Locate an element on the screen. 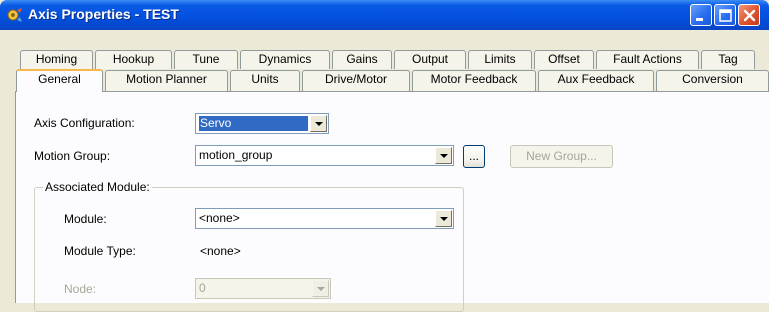 The height and width of the screenshot is (312, 769). tab-limits: Limits is located at coordinates (500, 59).